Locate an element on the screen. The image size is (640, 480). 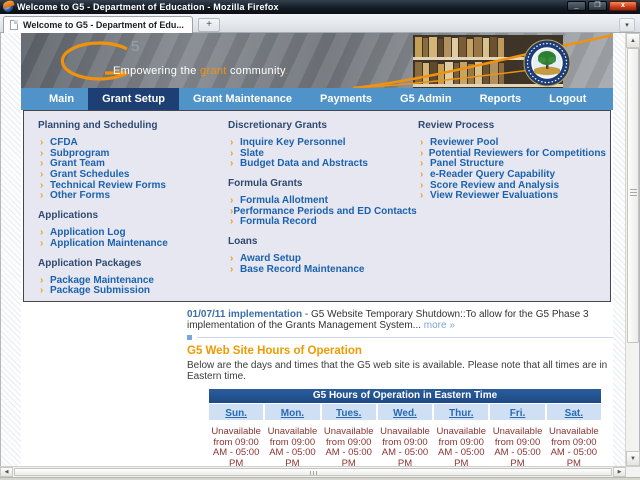
more-link: more » is located at coordinates (439, 325).